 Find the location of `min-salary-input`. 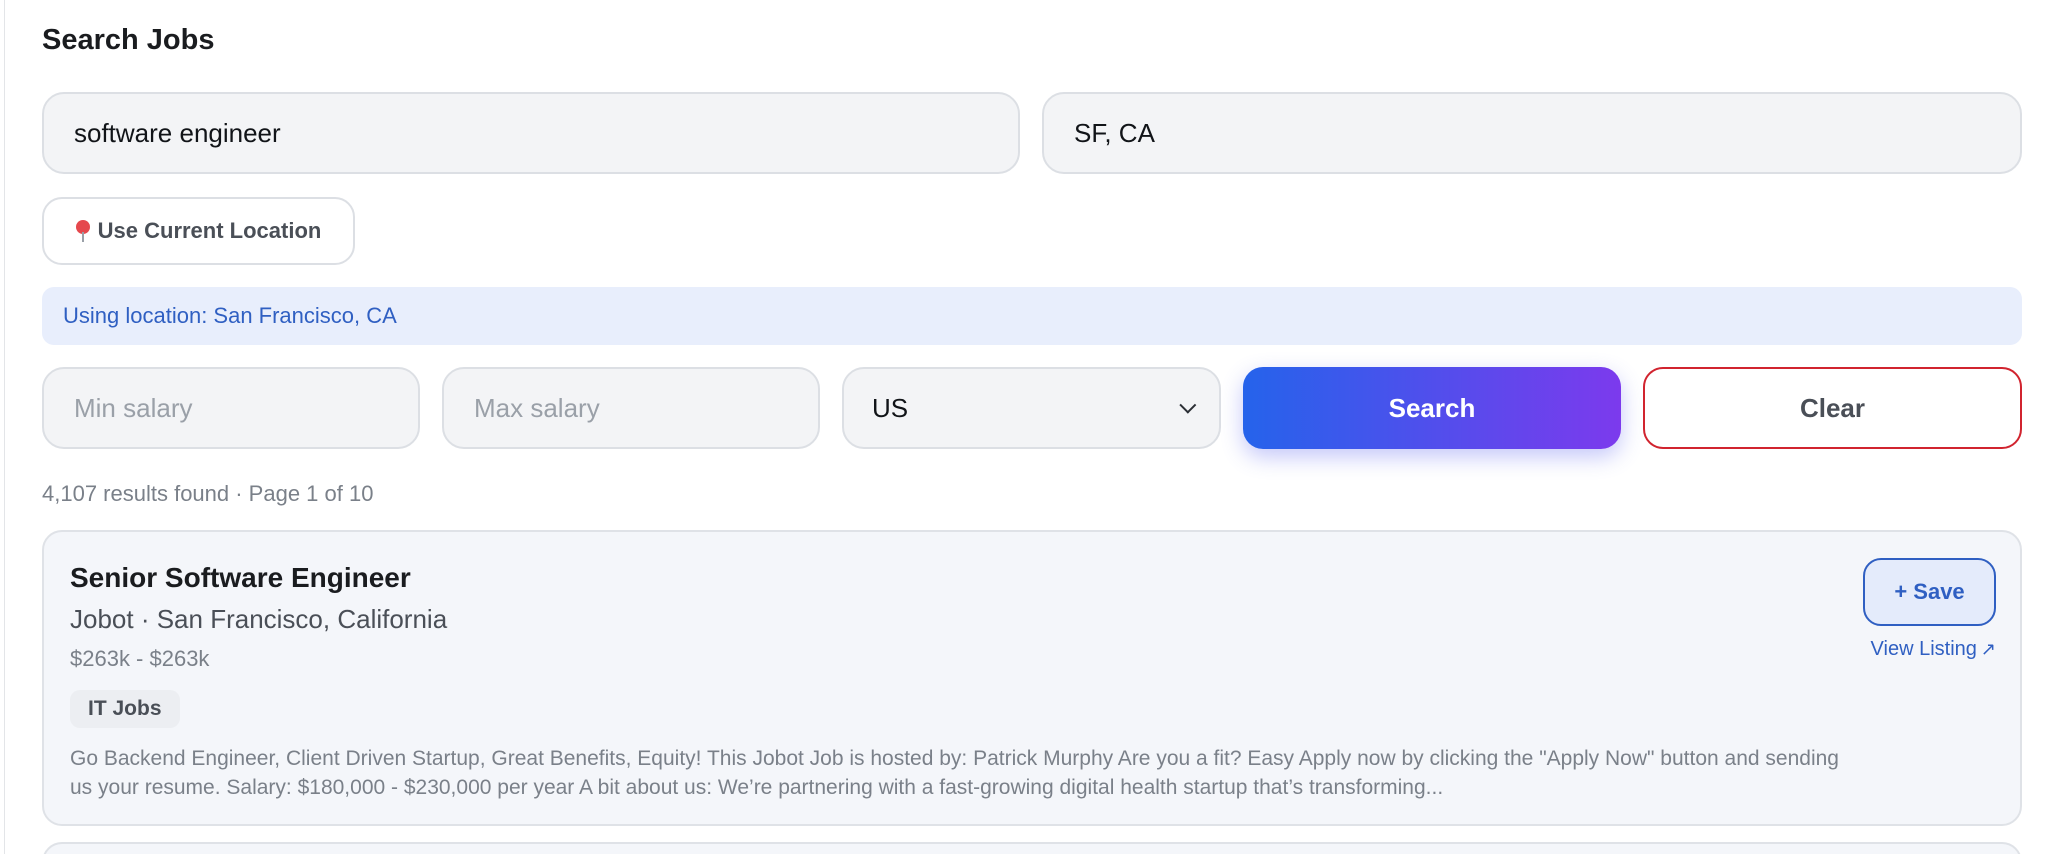

min-salary-input is located at coordinates (231, 408).